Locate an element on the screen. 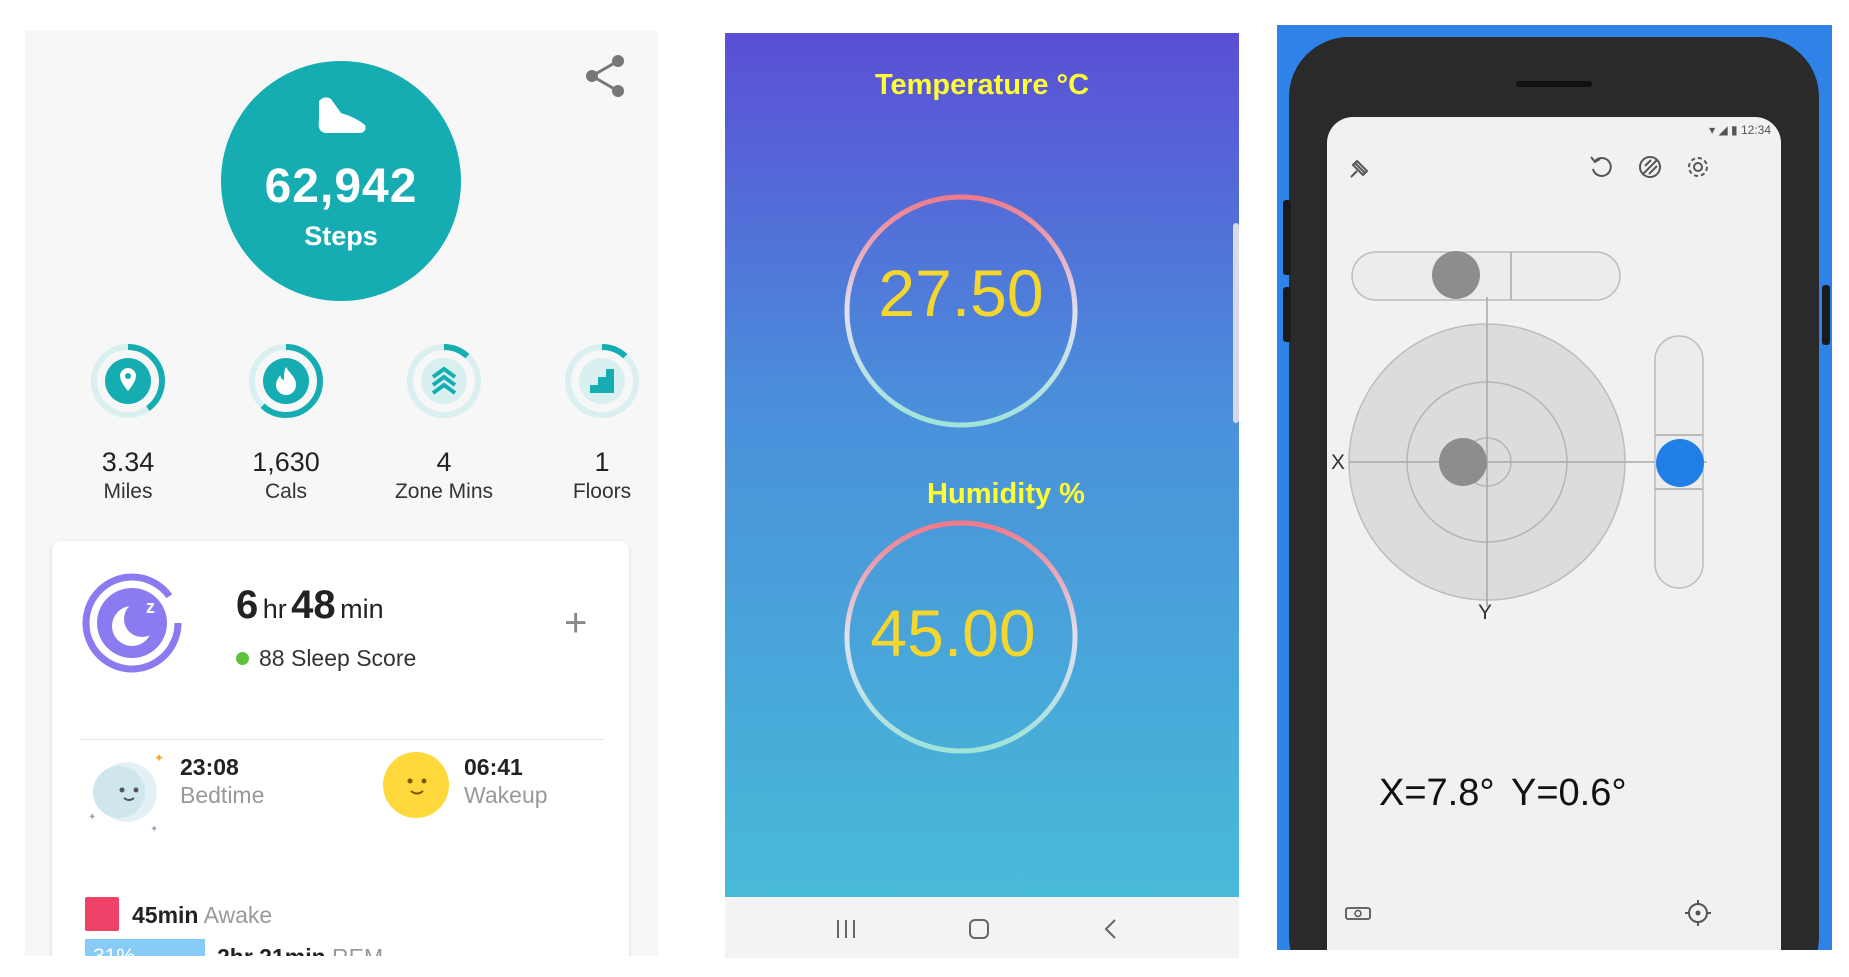  calibrate-pin-icon is located at coordinates (1359, 169).